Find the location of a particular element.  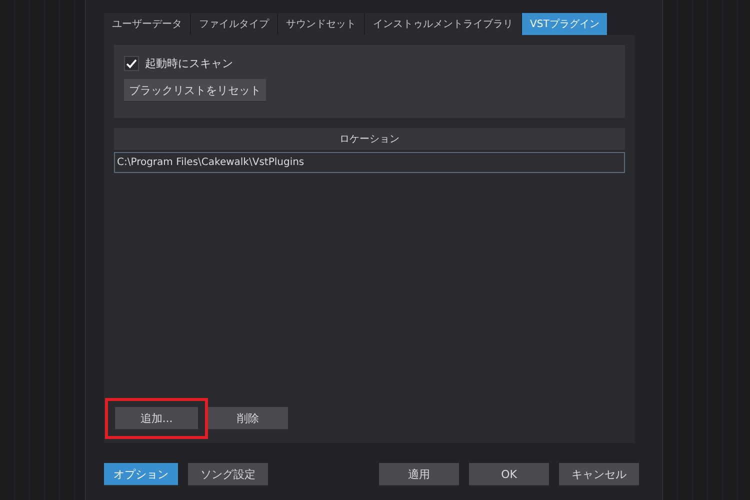

tab: ファイルタイプ is located at coordinates (234, 24).